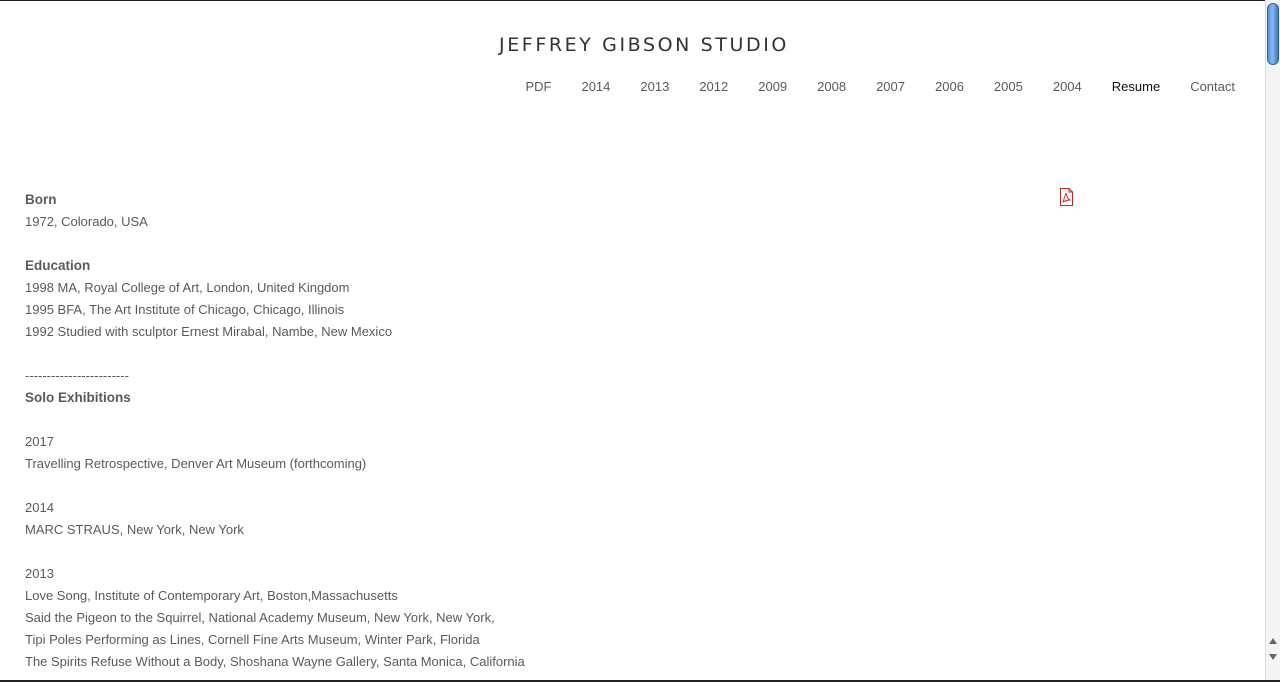  What do you see at coordinates (1136, 86) in the screenshot?
I see `nav-item-resume: Resume` at bounding box center [1136, 86].